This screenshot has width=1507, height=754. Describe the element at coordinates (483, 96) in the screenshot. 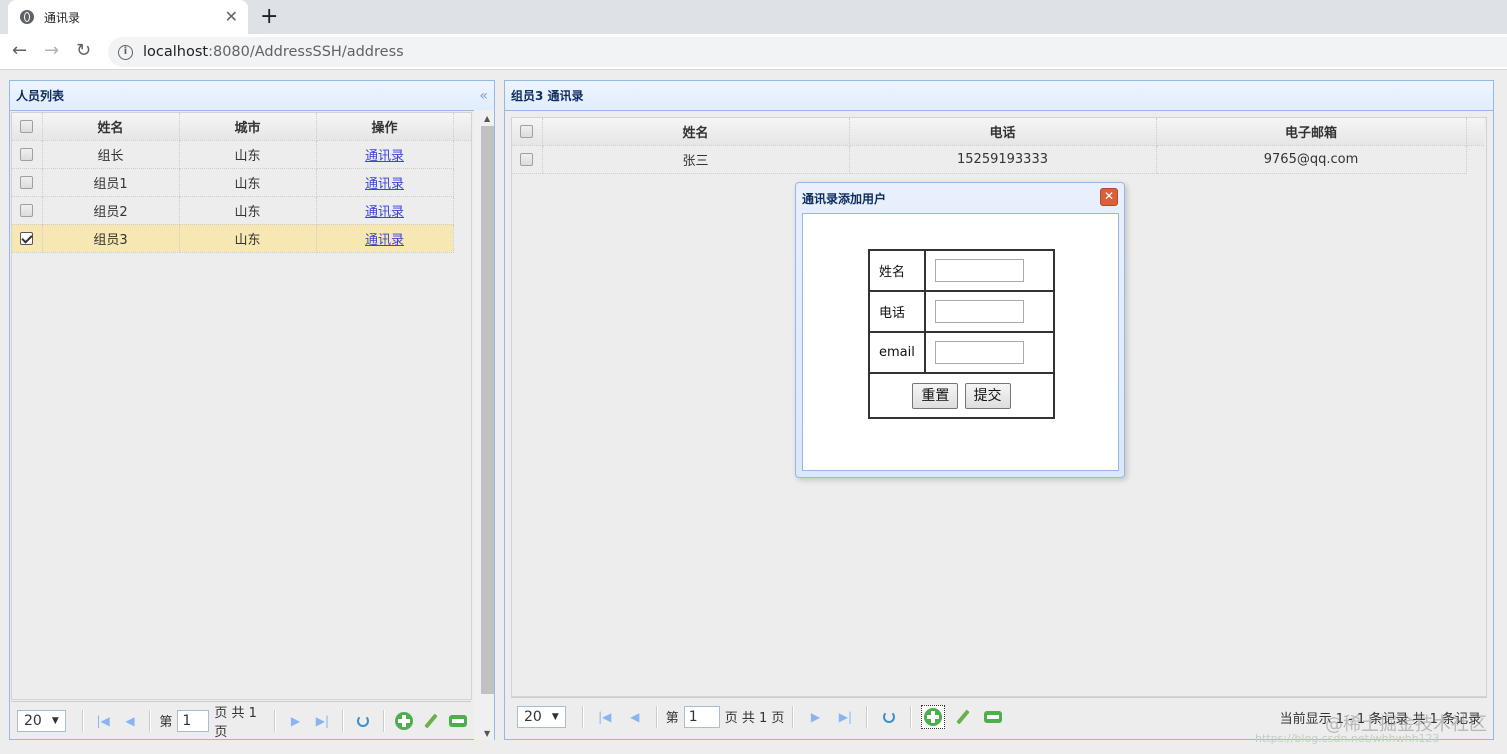

I see `collapse-left-icon: «` at that location.